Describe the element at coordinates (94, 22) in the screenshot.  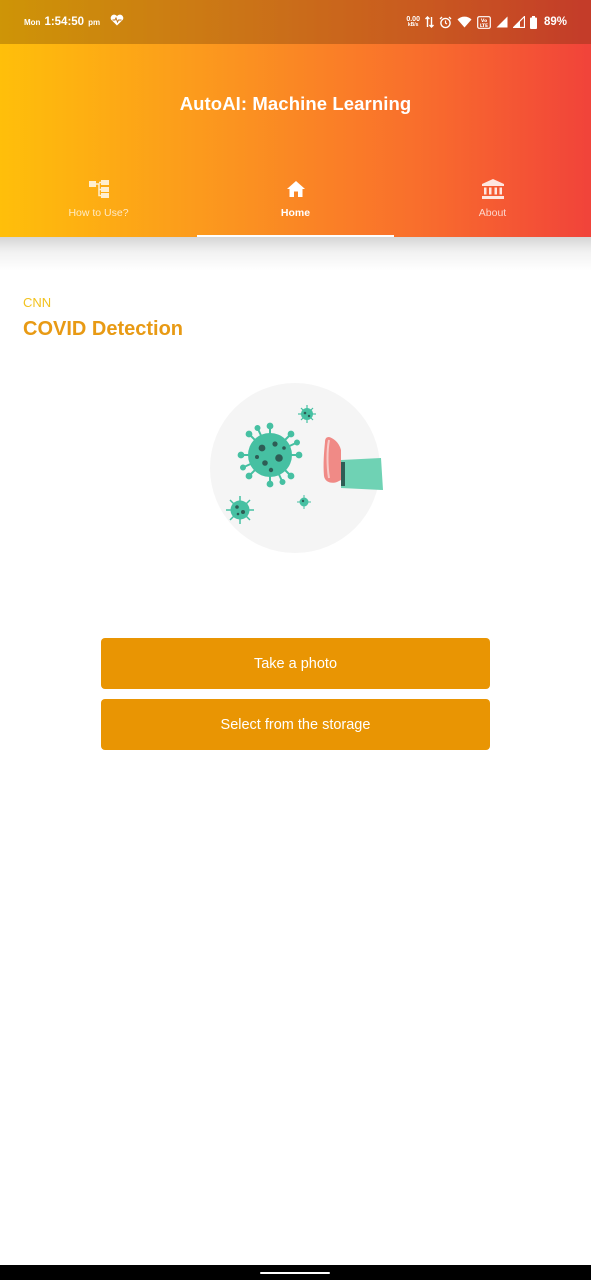
I see `status-ampm: pm` at that location.